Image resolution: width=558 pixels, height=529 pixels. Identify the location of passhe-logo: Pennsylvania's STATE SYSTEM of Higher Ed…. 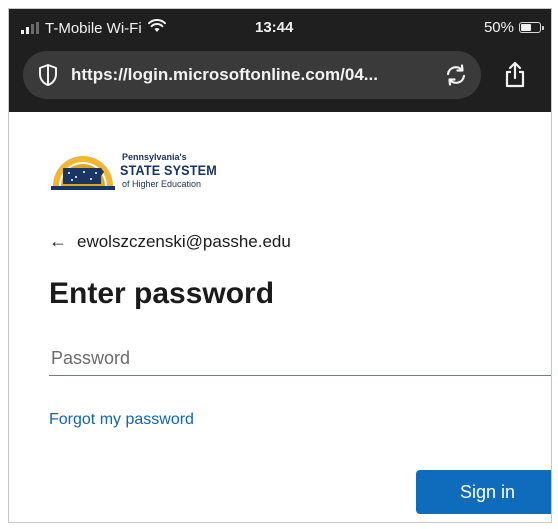
(139, 178).